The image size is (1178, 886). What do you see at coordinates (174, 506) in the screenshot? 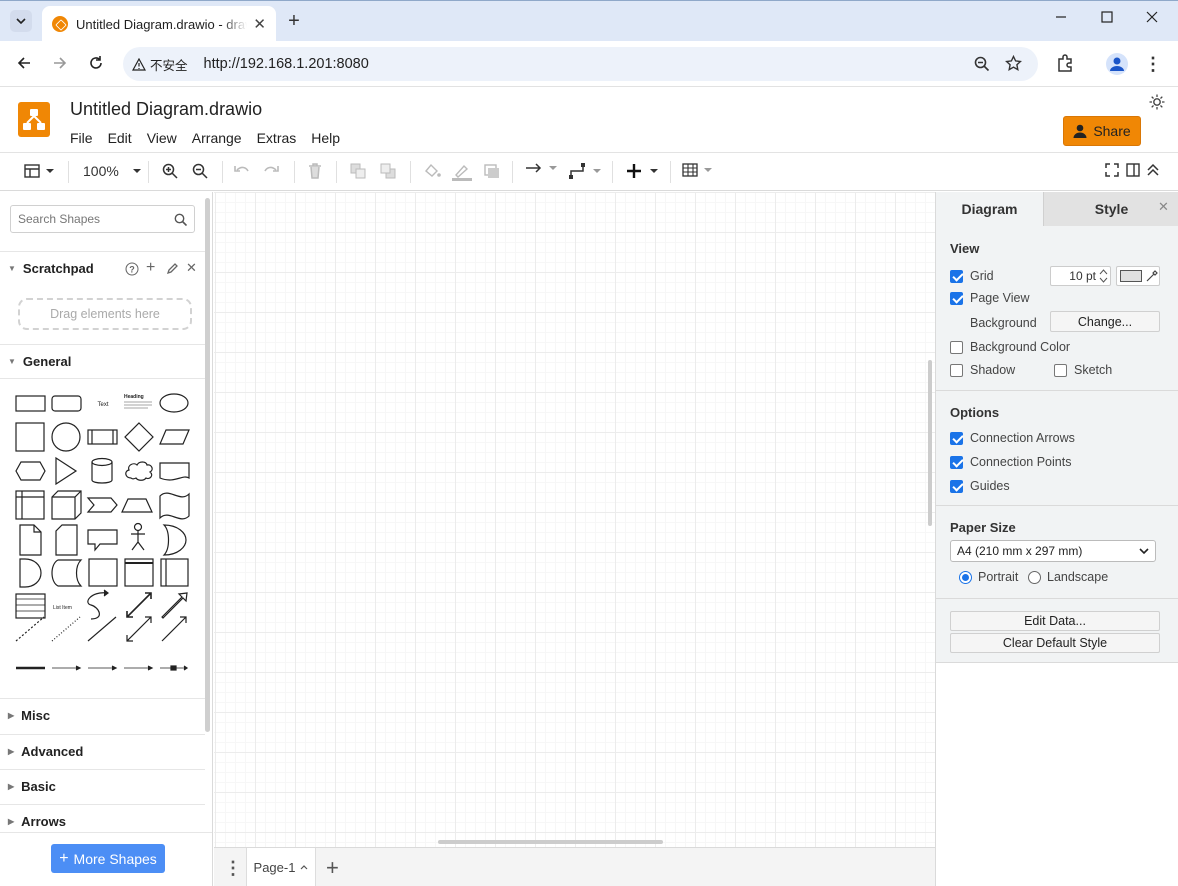
I see `shape-tape` at bounding box center [174, 506].